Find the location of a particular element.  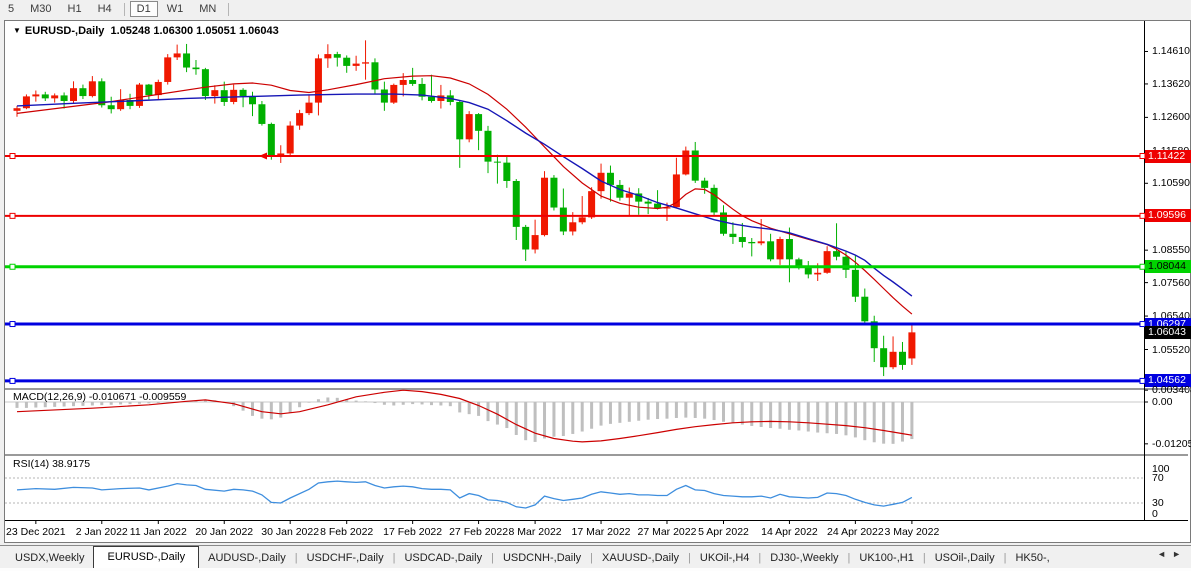

timeframe-toolbar: 5 M30 H1 H4 D1 W1 MN is located at coordinates (595, 9).